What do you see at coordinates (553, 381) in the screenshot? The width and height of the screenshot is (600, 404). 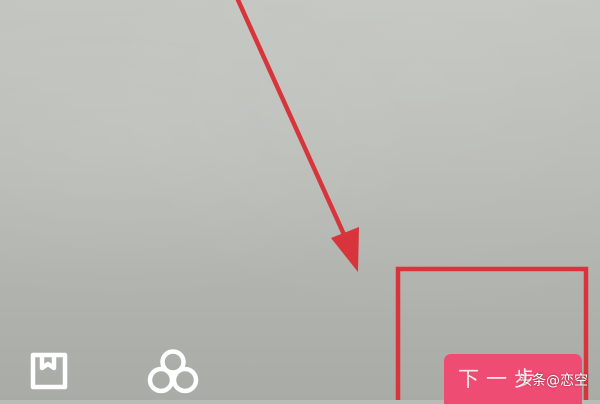 I see `watermark-text: 头条@恋空` at bounding box center [553, 381].